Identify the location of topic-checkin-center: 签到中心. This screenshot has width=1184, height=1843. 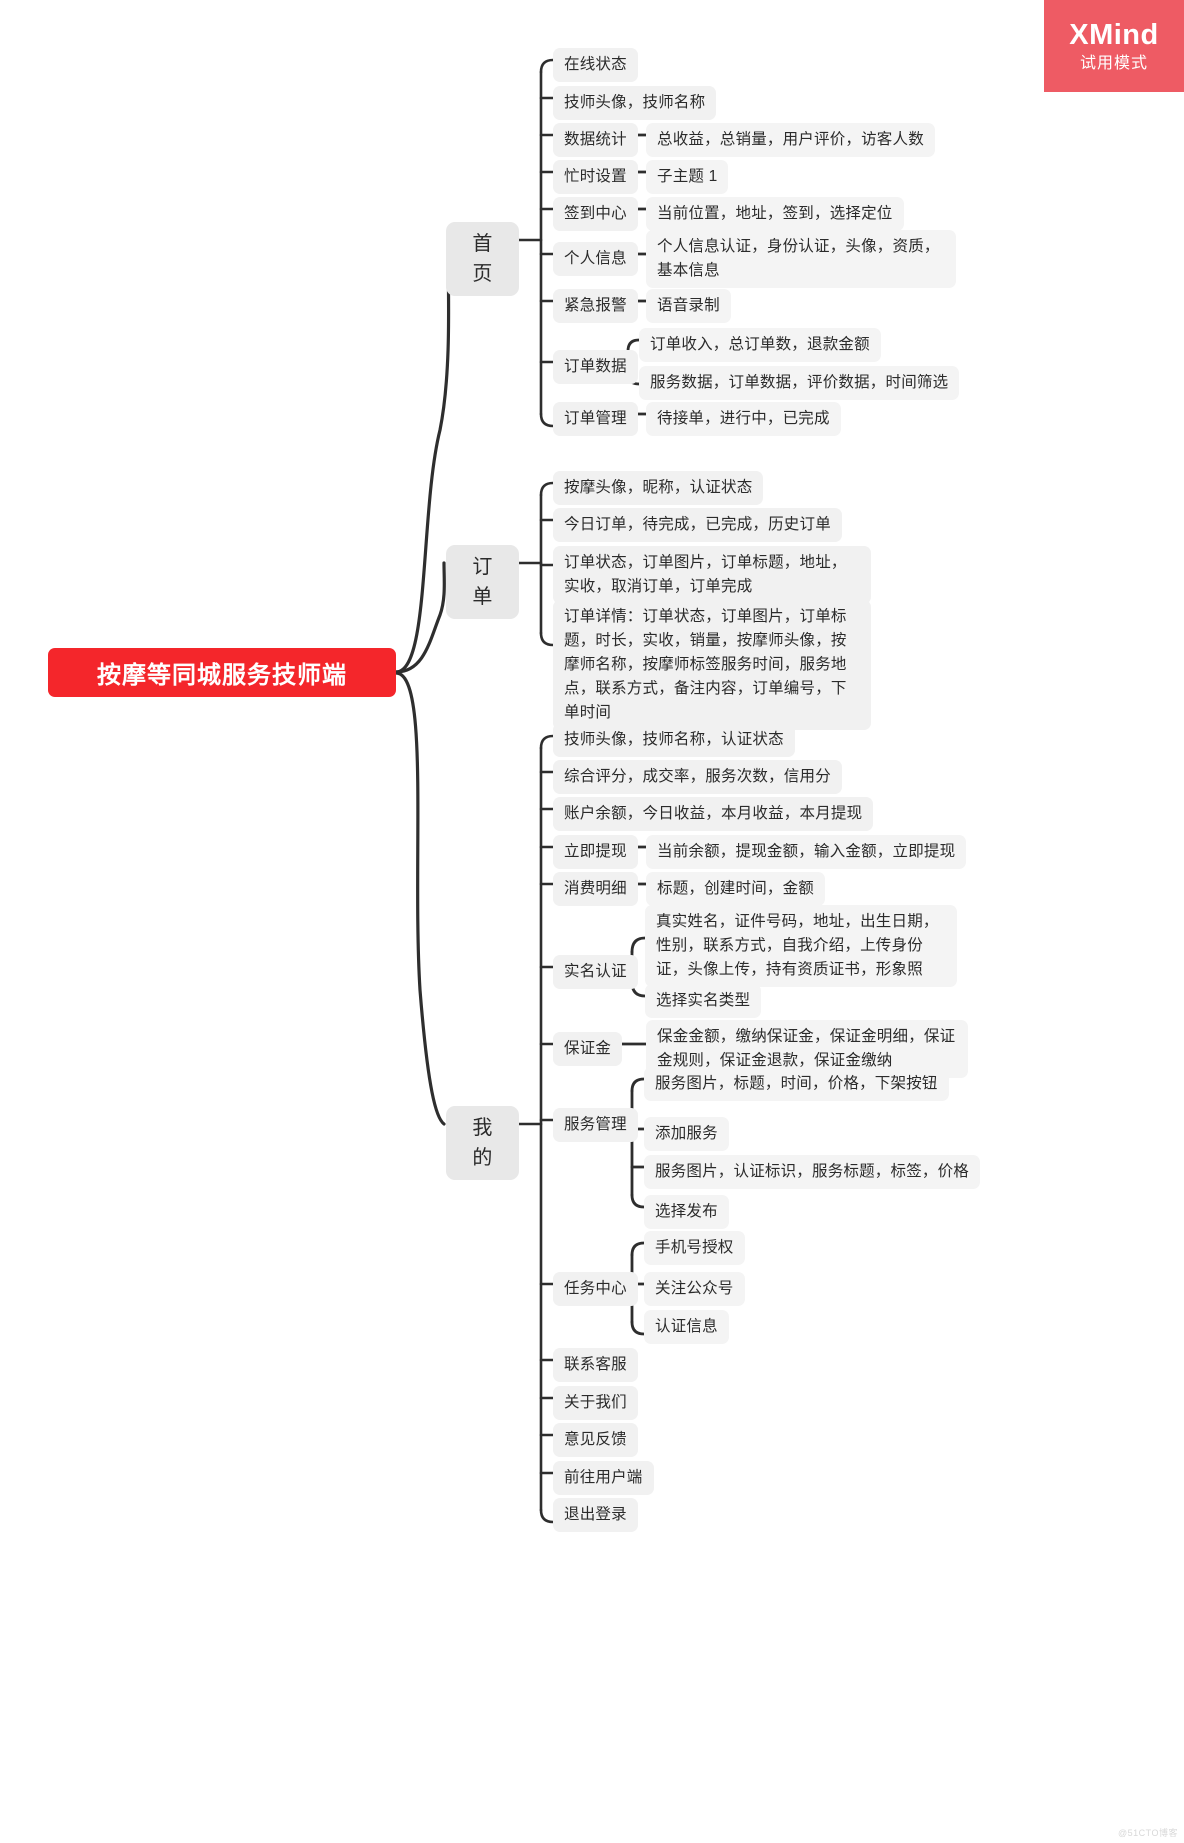
(595, 214).